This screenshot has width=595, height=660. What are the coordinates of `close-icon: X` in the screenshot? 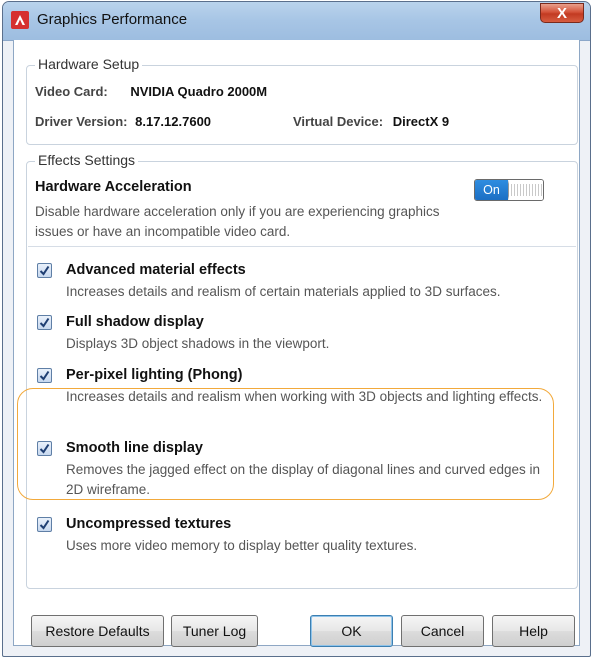 It's located at (561, 13).